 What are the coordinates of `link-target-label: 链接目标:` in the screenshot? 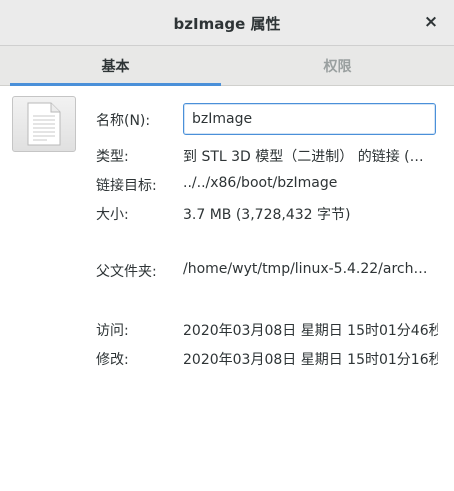 It's located at (126, 186).